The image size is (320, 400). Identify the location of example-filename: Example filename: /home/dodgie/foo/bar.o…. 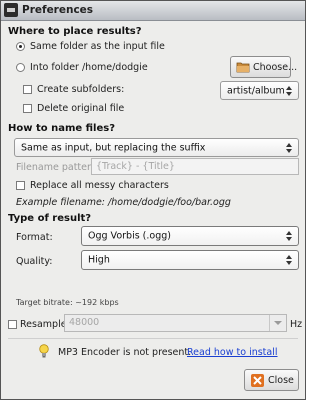
(123, 202).